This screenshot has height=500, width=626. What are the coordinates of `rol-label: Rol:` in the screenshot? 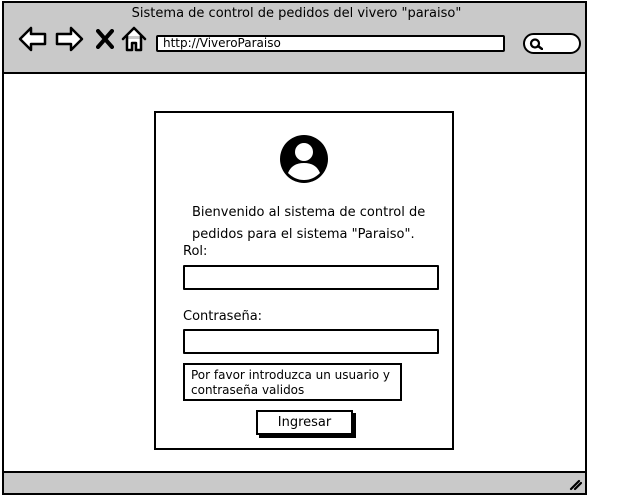 It's located at (195, 251).